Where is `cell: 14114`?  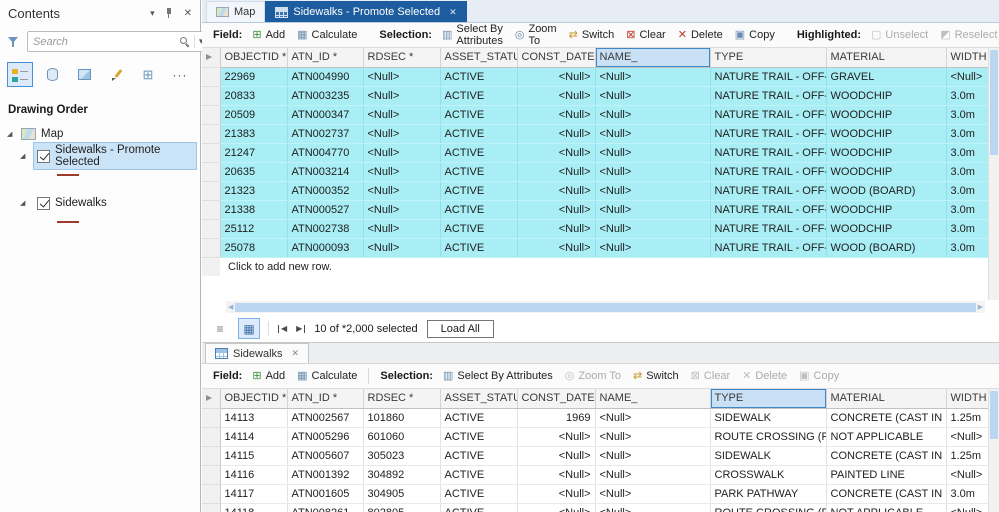
cell: 14114 is located at coordinates (254, 437).